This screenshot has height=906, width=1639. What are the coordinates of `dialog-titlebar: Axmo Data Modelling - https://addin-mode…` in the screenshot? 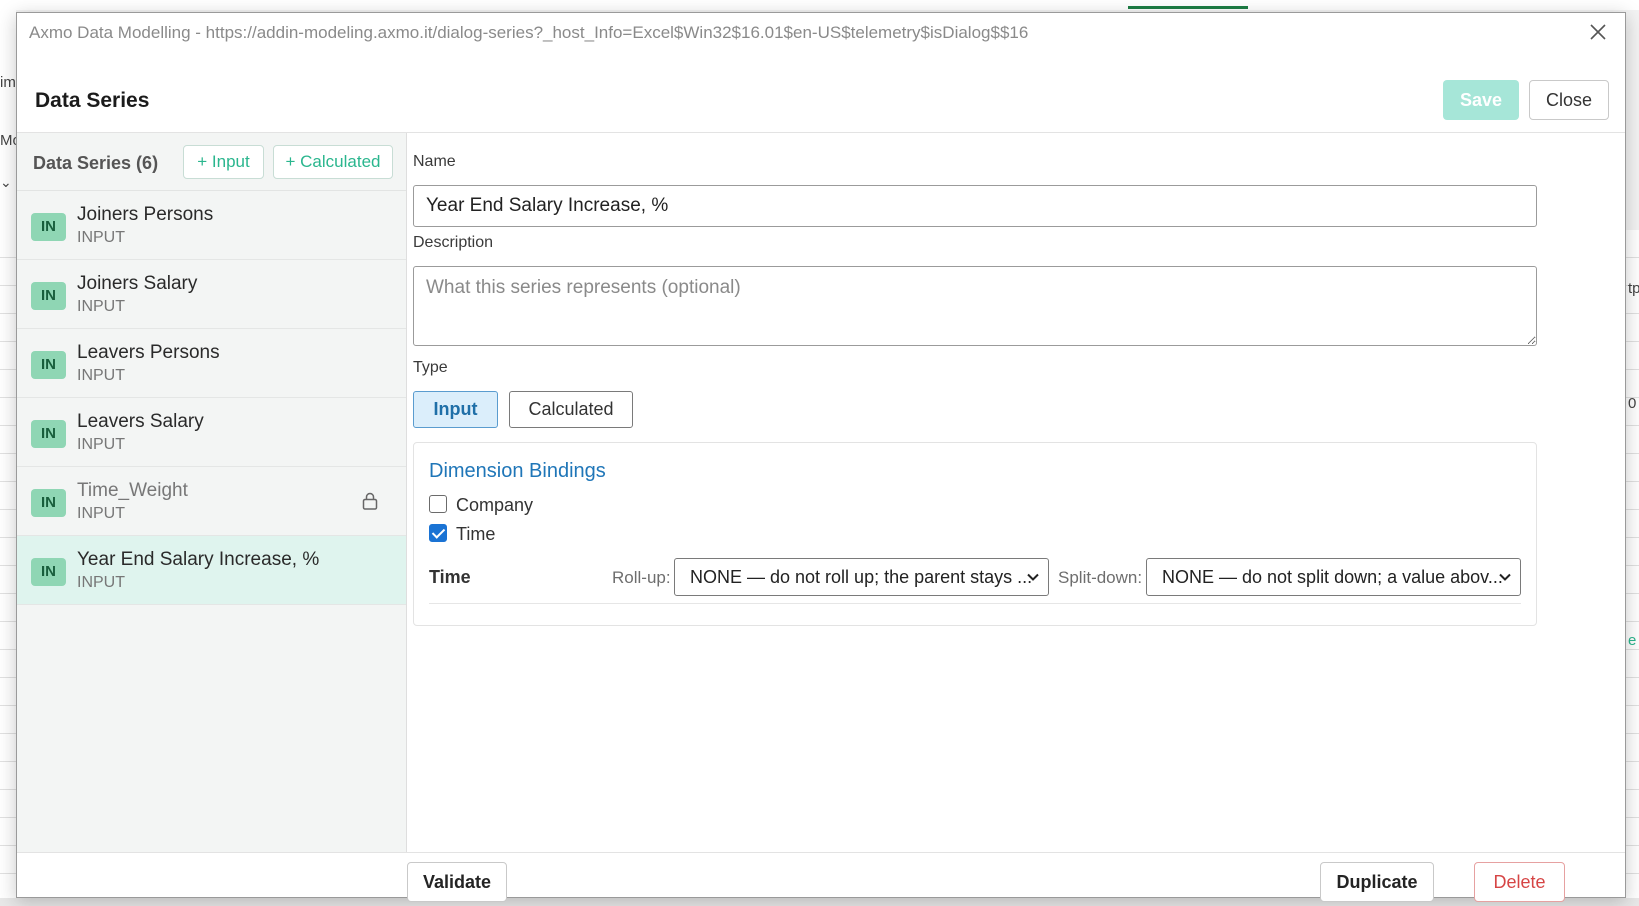 It's located at (821, 33).